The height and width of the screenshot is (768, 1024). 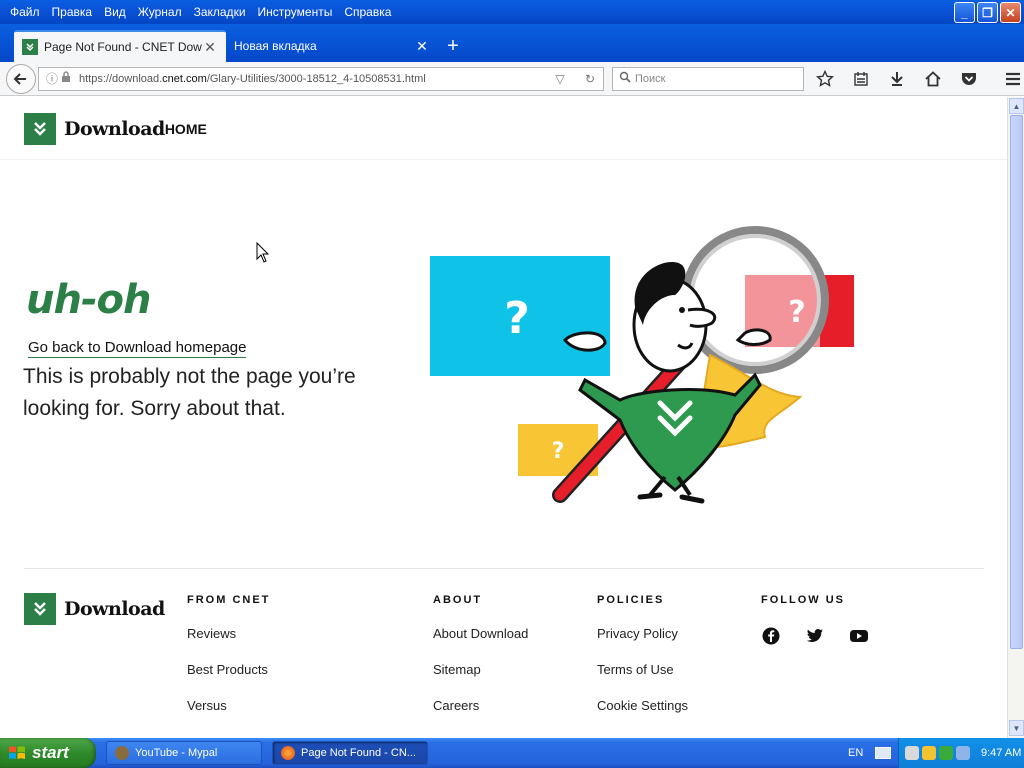 I want to click on downloads-icon, so click(x=897, y=79).